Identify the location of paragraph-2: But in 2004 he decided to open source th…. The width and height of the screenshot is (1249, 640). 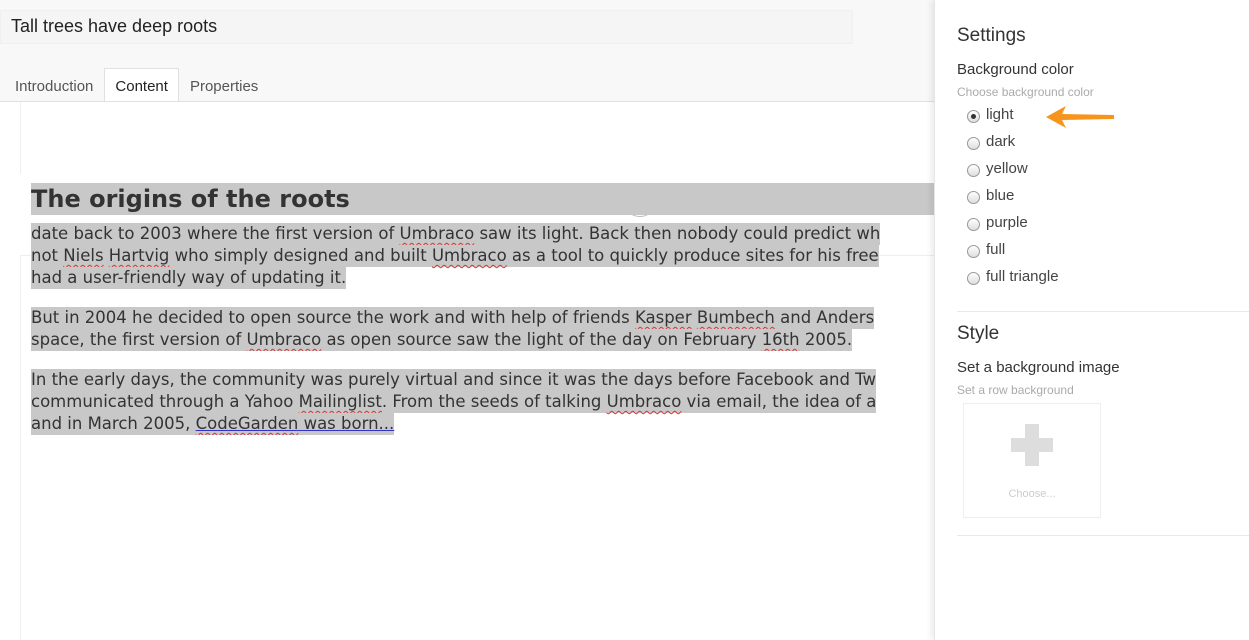
(482, 329).